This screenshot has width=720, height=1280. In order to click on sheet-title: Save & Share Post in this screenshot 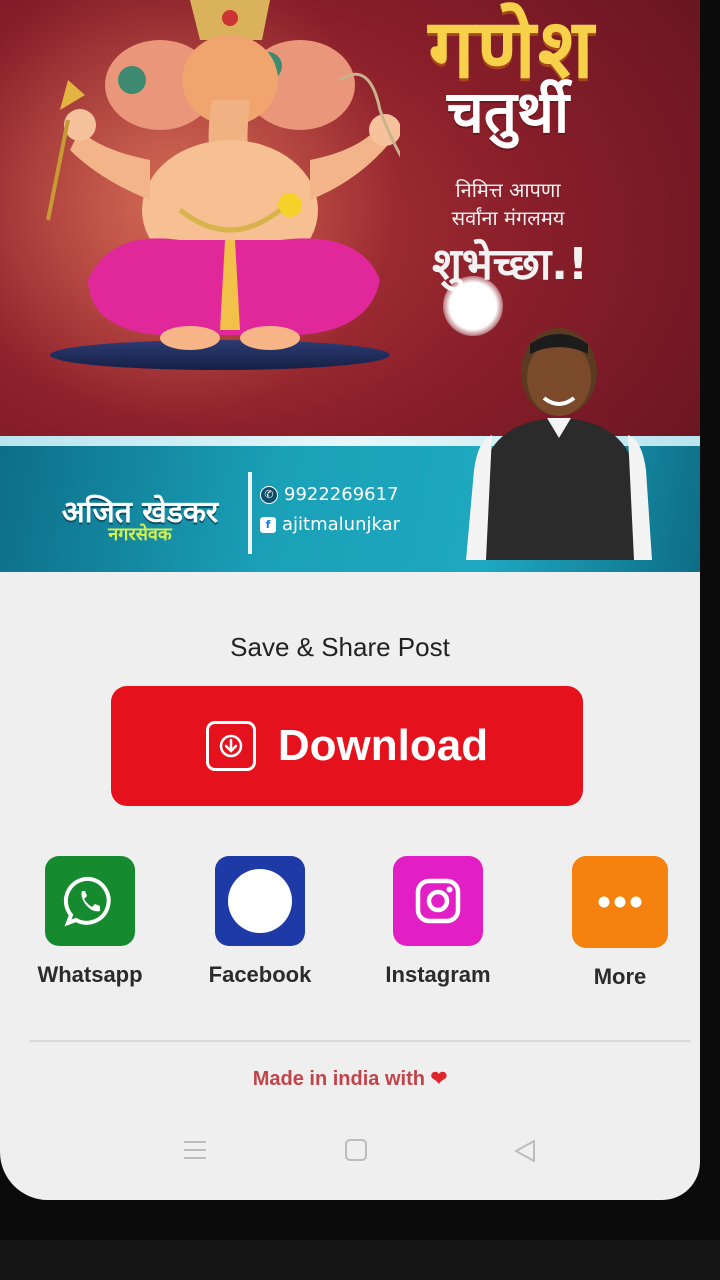, I will do `click(340, 647)`.